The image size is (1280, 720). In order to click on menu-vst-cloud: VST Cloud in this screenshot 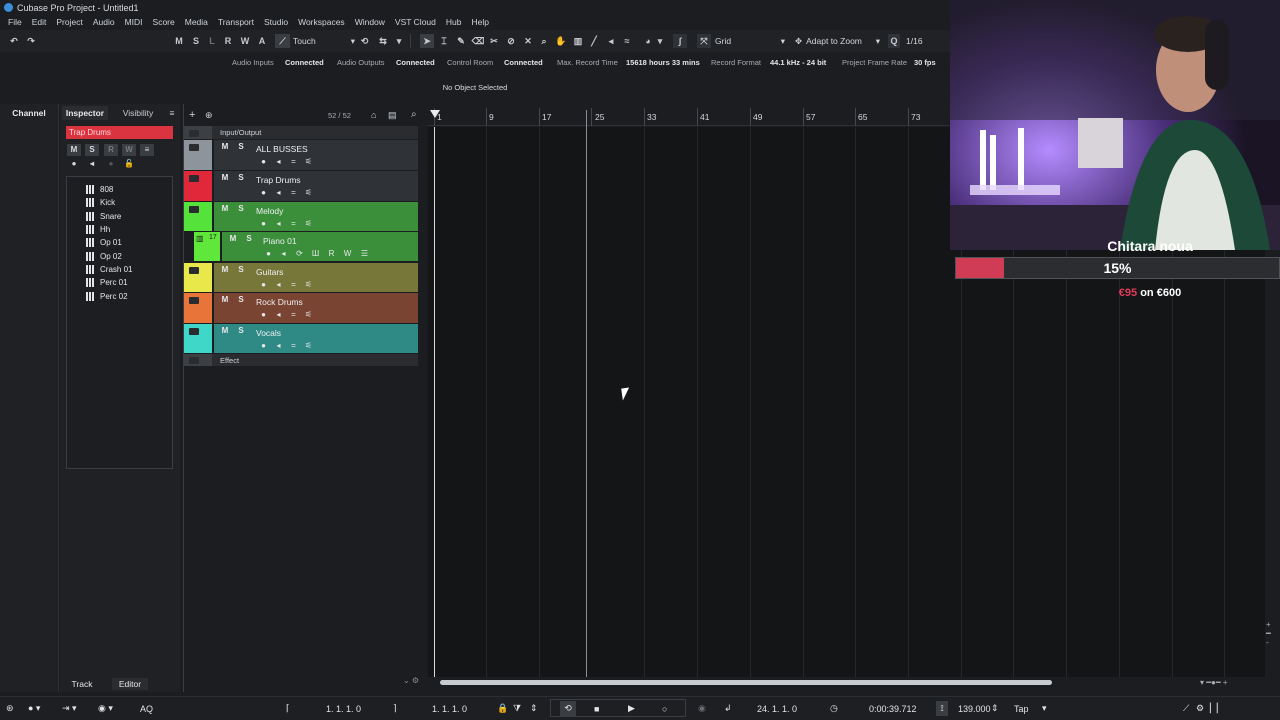, I will do `click(415, 22)`.